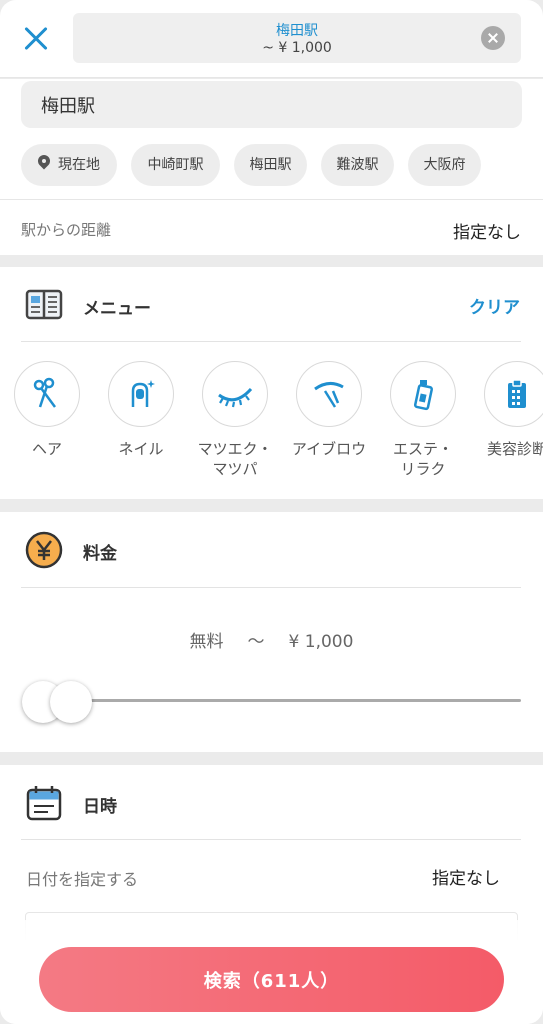  What do you see at coordinates (329, 449) in the screenshot?
I see `category-label: アイブロウ` at bounding box center [329, 449].